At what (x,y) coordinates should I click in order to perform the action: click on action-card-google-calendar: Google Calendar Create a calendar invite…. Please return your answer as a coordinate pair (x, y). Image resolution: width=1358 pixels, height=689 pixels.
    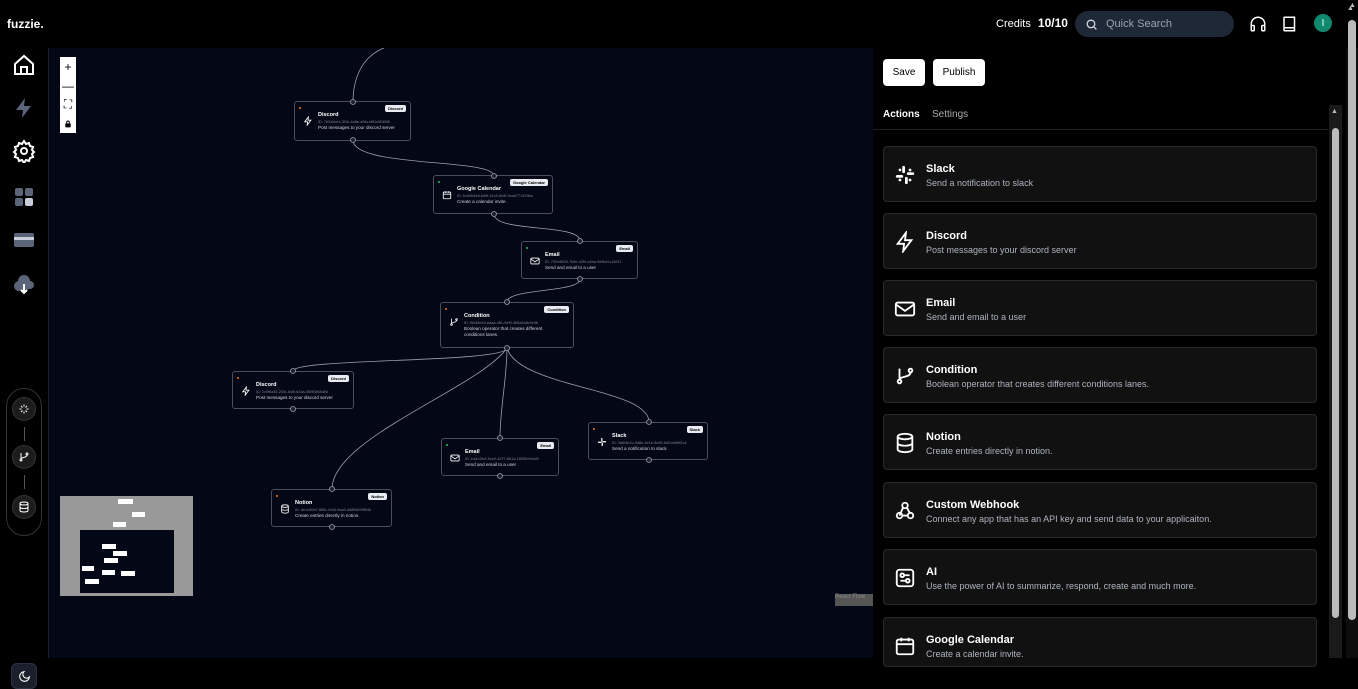
    Looking at the image, I should click on (1100, 642).